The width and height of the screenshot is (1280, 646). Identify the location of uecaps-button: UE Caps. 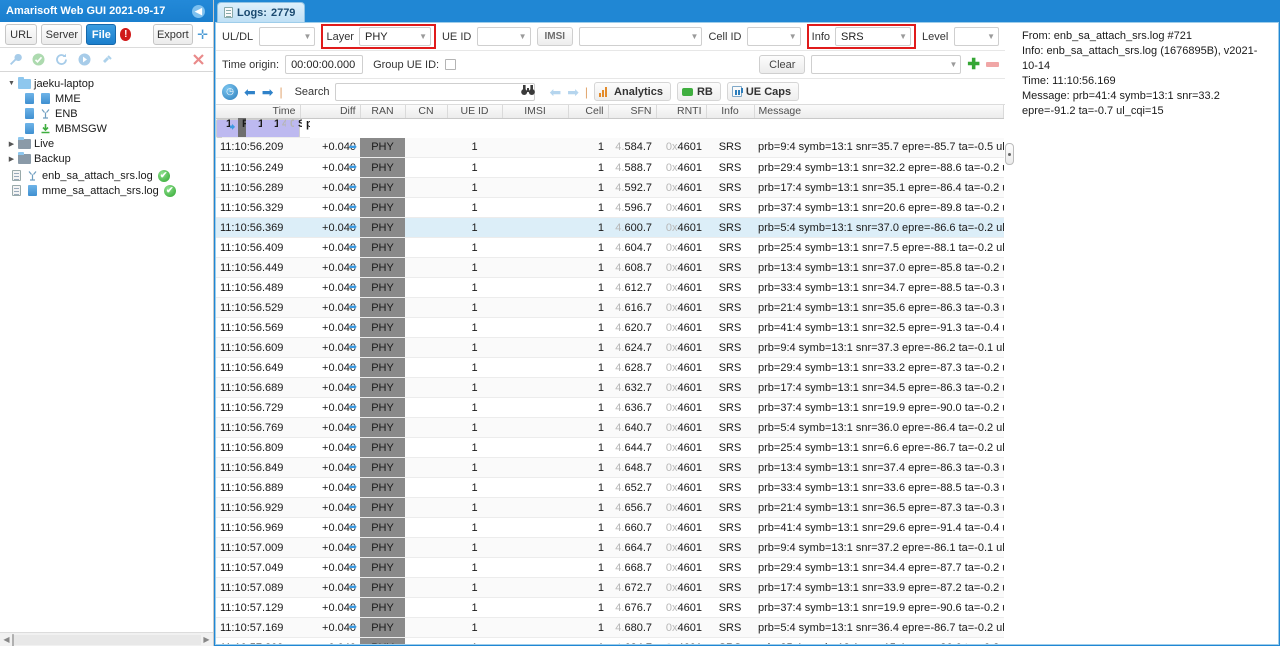
(763, 91).